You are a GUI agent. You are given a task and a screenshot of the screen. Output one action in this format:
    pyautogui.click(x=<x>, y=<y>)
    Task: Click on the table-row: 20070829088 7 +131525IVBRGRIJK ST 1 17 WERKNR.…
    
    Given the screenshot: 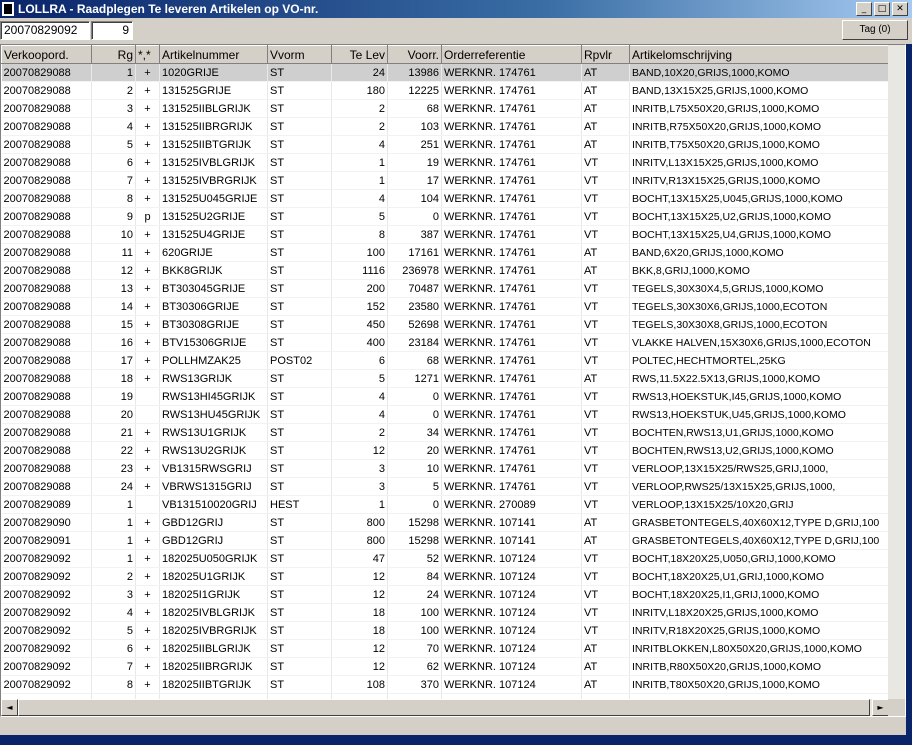 What is the action you would take?
    pyautogui.click(x=445, y=180)
    